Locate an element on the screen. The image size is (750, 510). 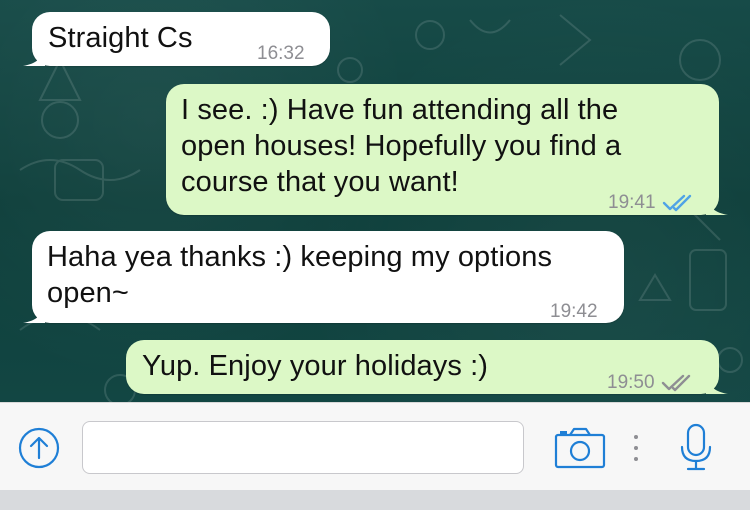
upload-icon is located at coordinates (39, 448).